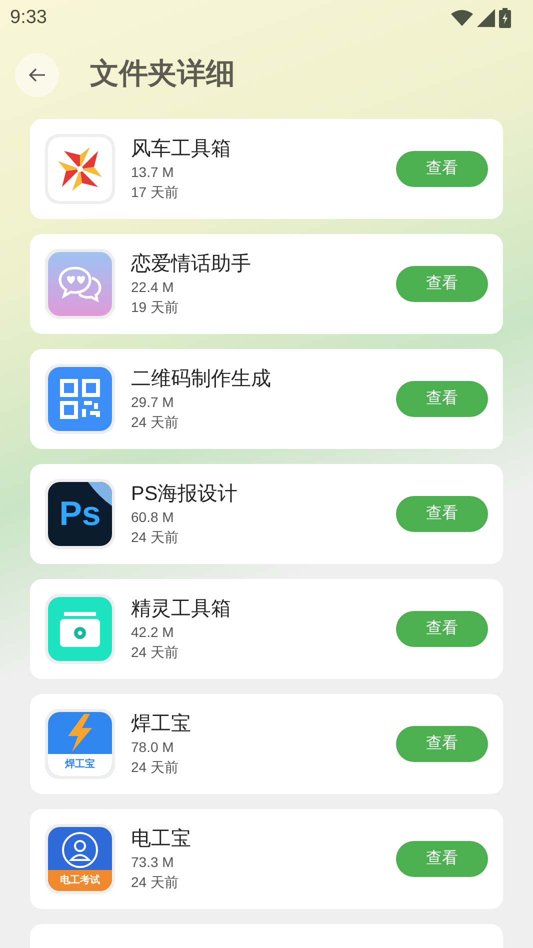  Describe the element at coordinates (201, 379) in the screenshot. I see `app-name: 二维码制作生成` at that location.